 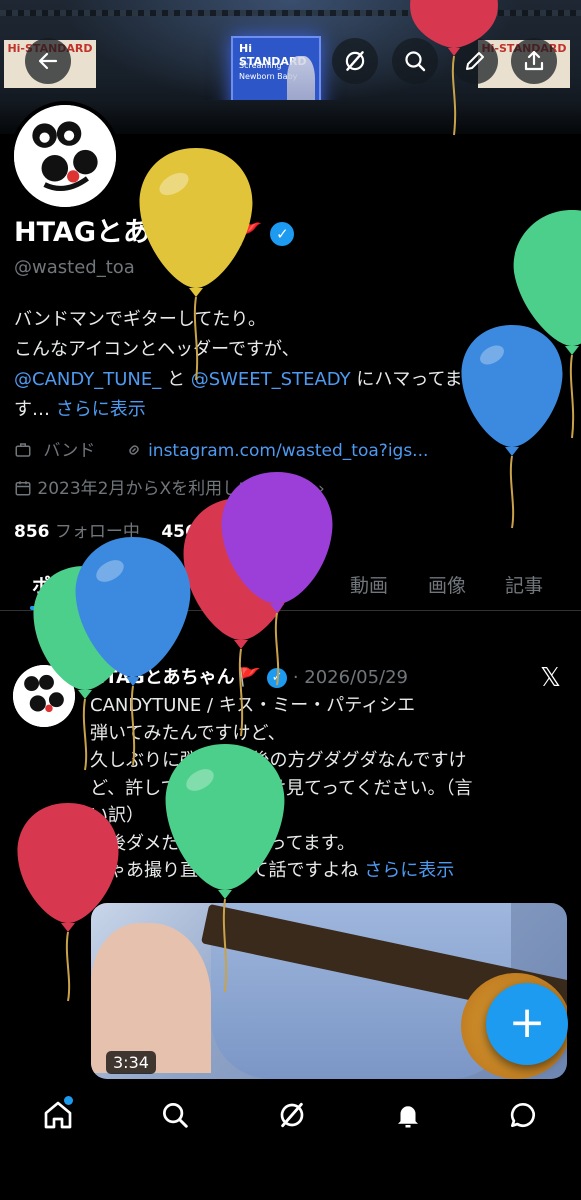 I want to click on chevron-right-icon: ›, so click(x=321, y=489).